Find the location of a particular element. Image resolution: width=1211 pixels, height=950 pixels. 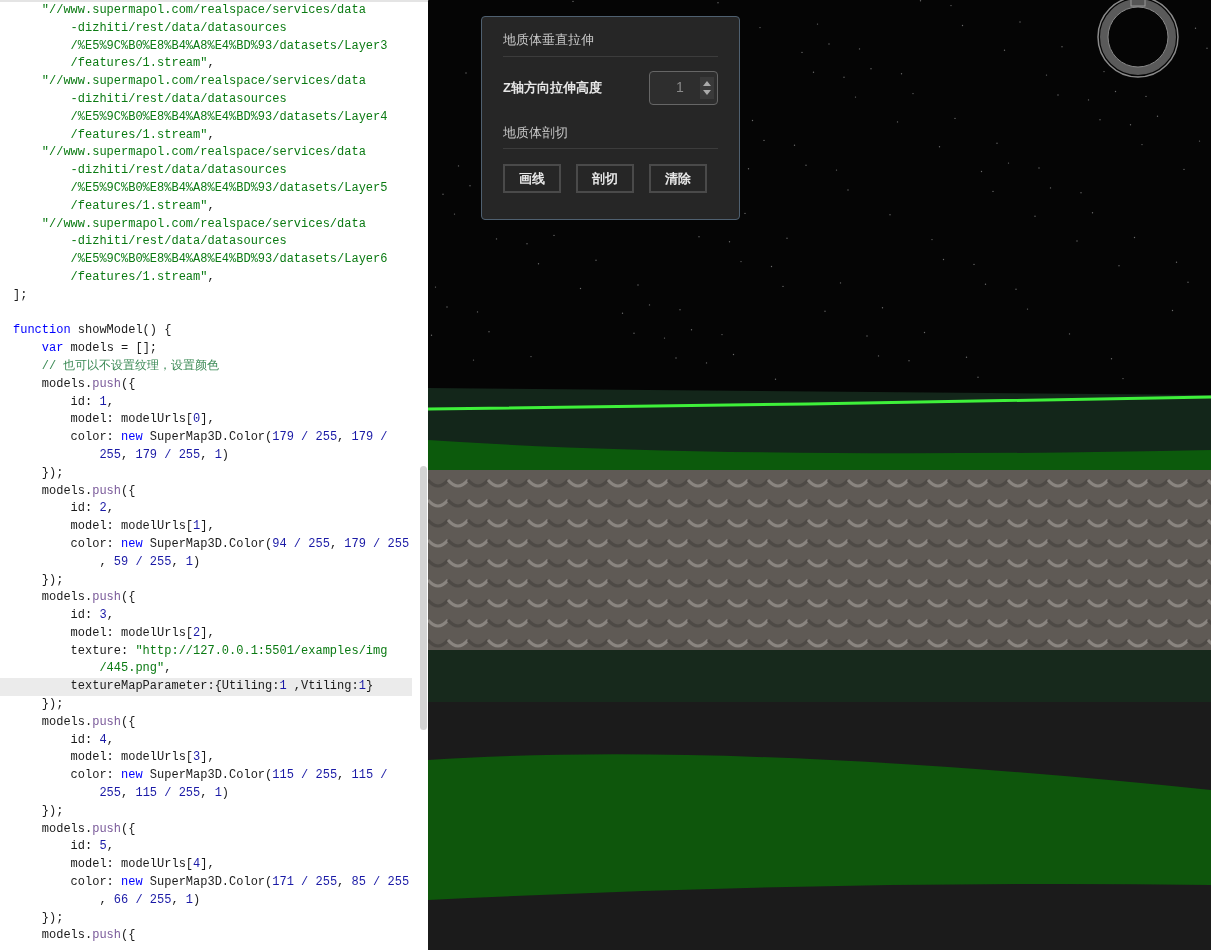

code-line: model: modelUrls[3], is located at coordinates (142, 758).